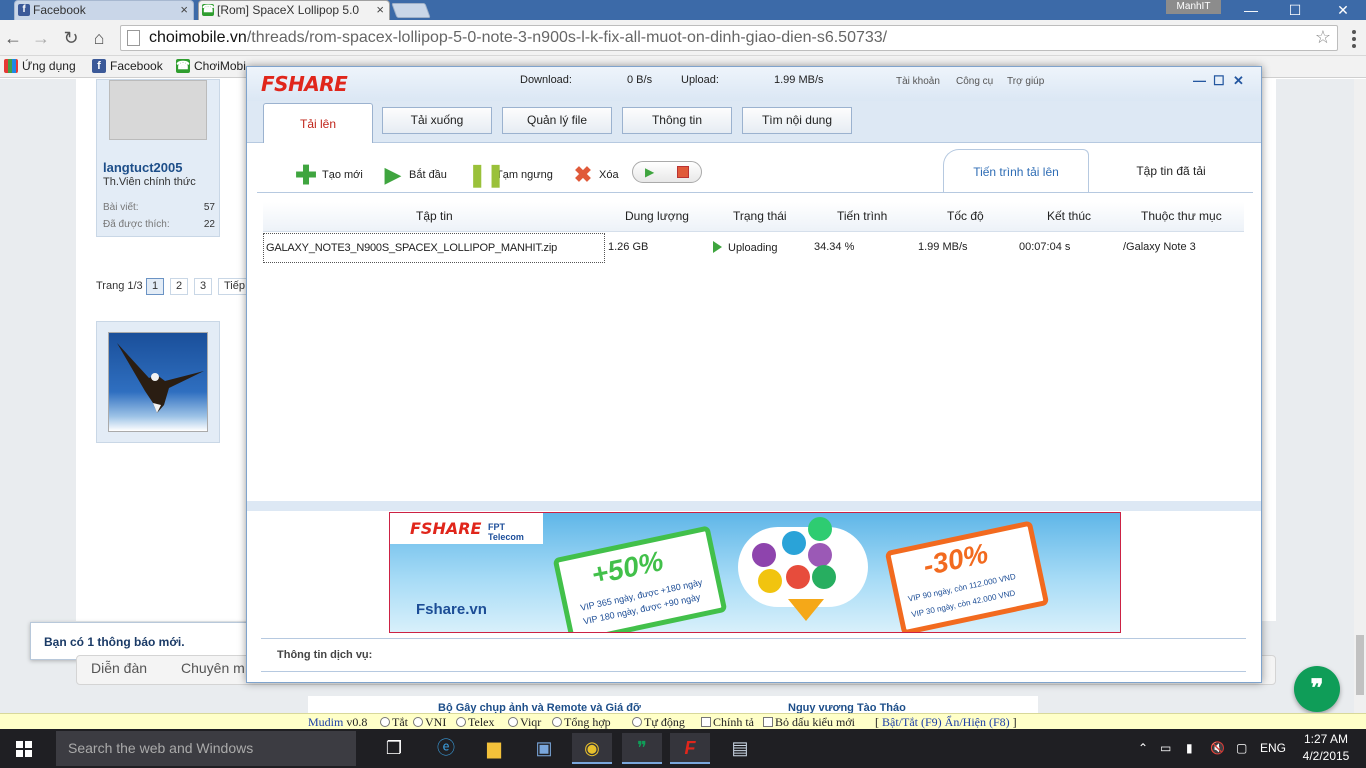 The width and height of the screenshot is (1366, 768). What do you see at coordinates (820, 529) in the screenshot?
I see `game-icon` at bounding box center [820, 529].